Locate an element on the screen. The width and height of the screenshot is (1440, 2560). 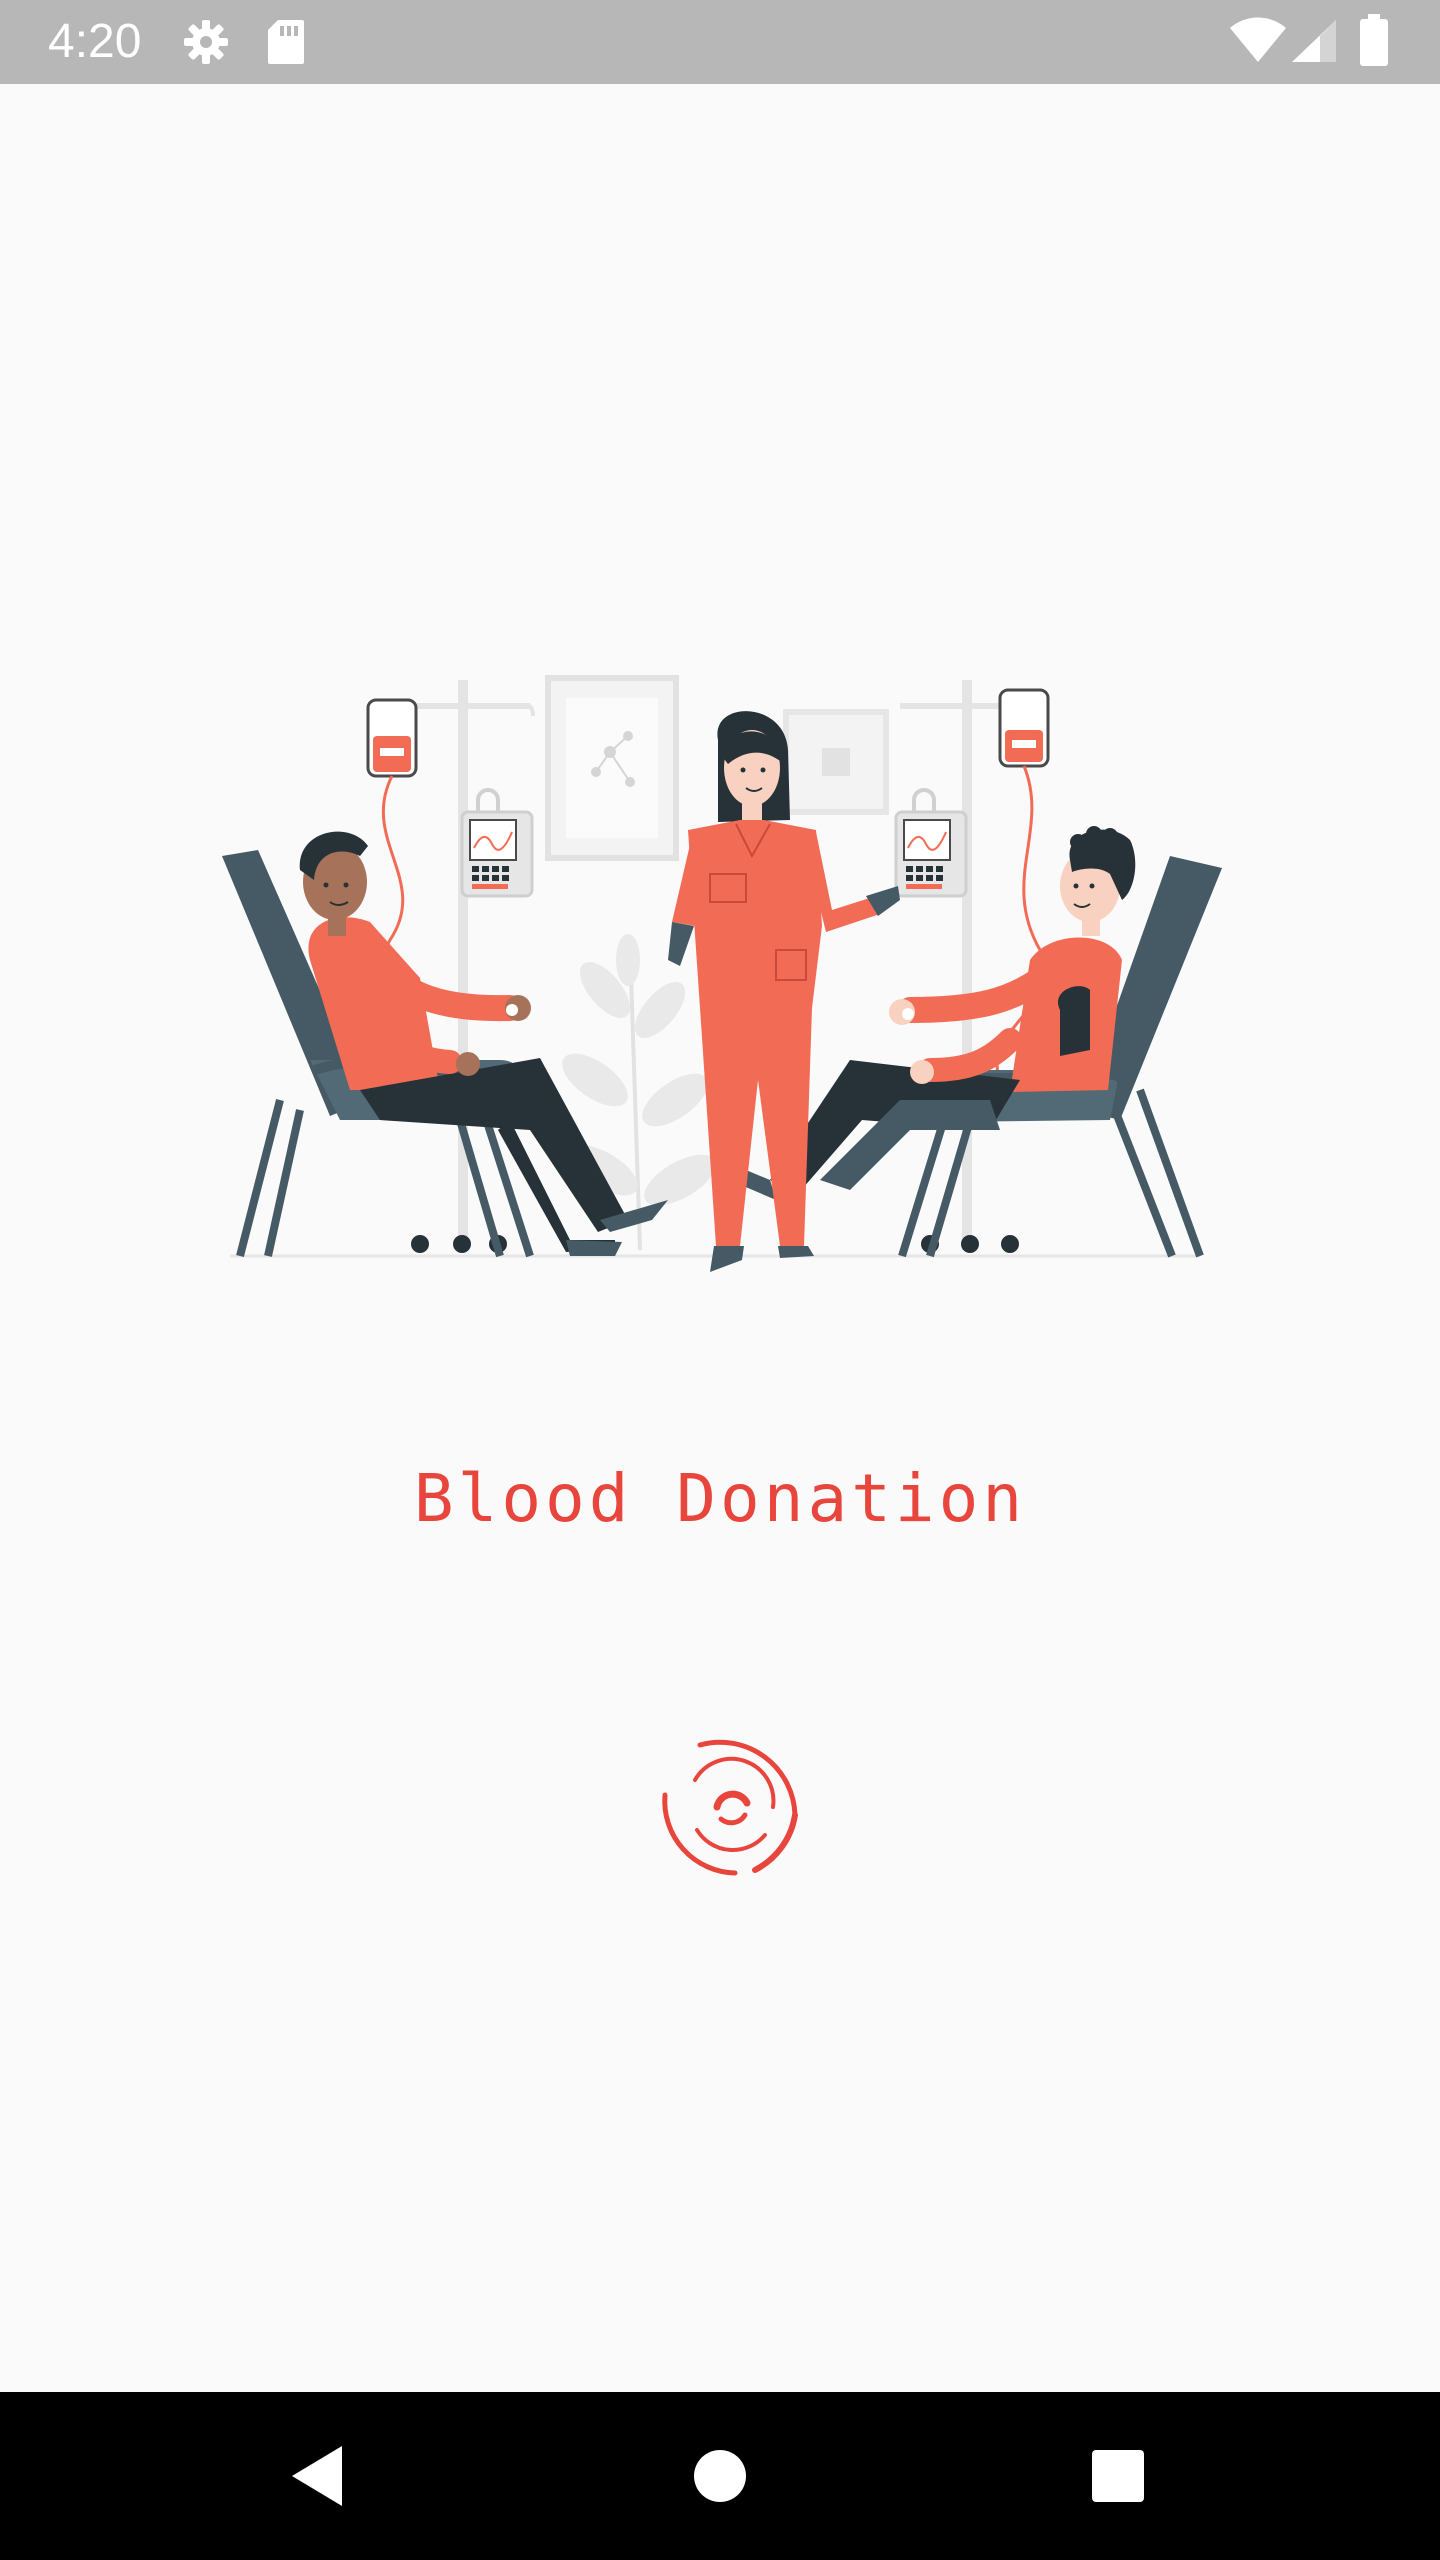
sd-card-icon is located at coordinates (286, 42).